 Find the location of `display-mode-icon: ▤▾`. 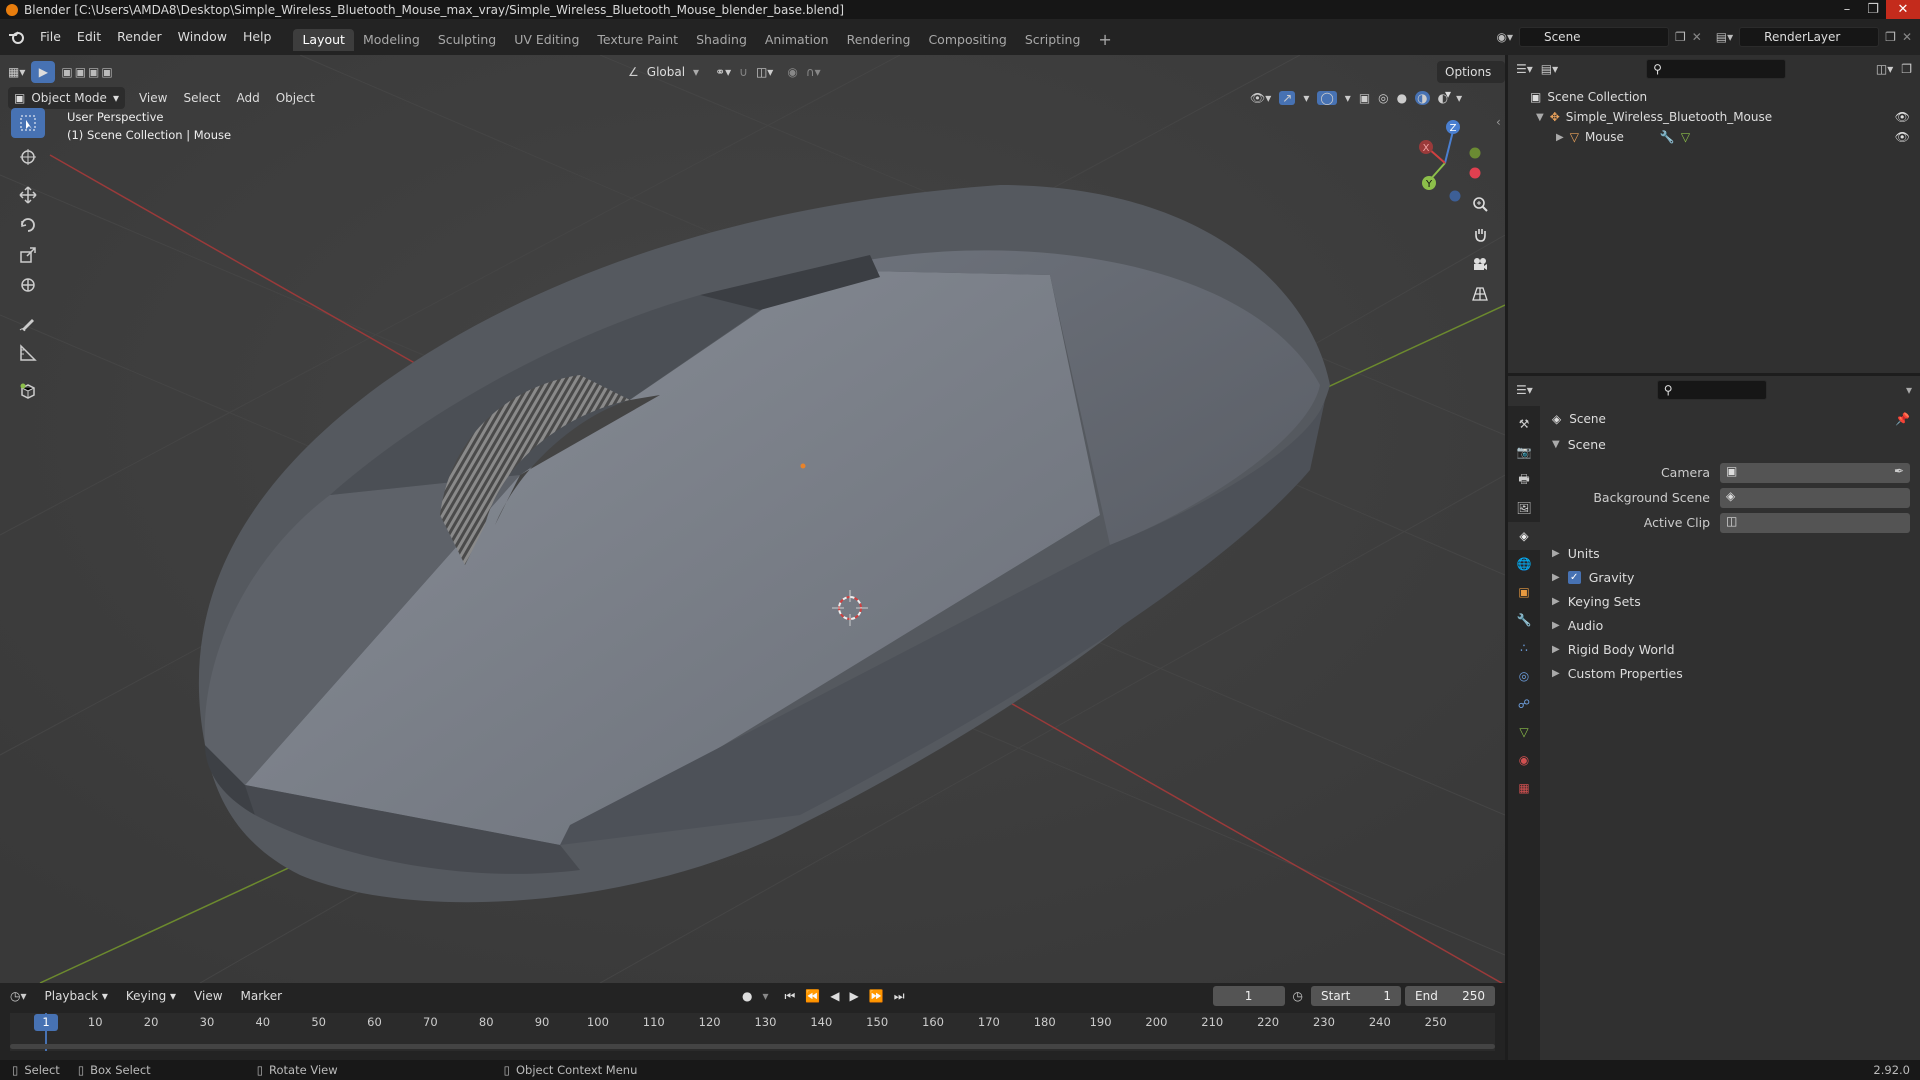

display-mode-icon: ▤▾ is located at coordinates (1549, 69).